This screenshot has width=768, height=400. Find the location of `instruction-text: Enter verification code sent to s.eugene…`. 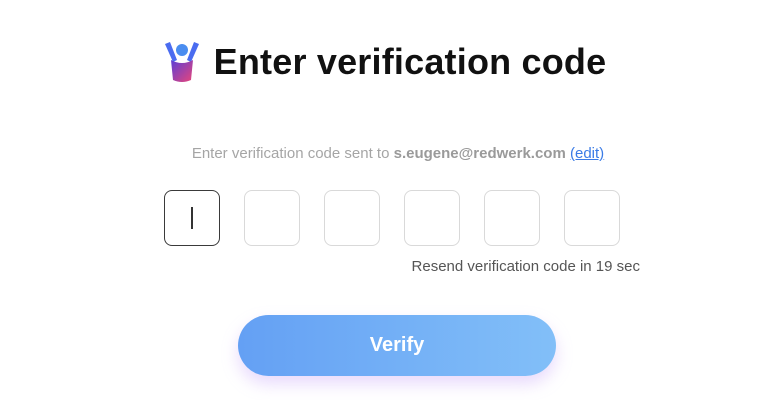

instruction-text: Enter verification code sent to s.eugene… is located at coordinates (384, 153).